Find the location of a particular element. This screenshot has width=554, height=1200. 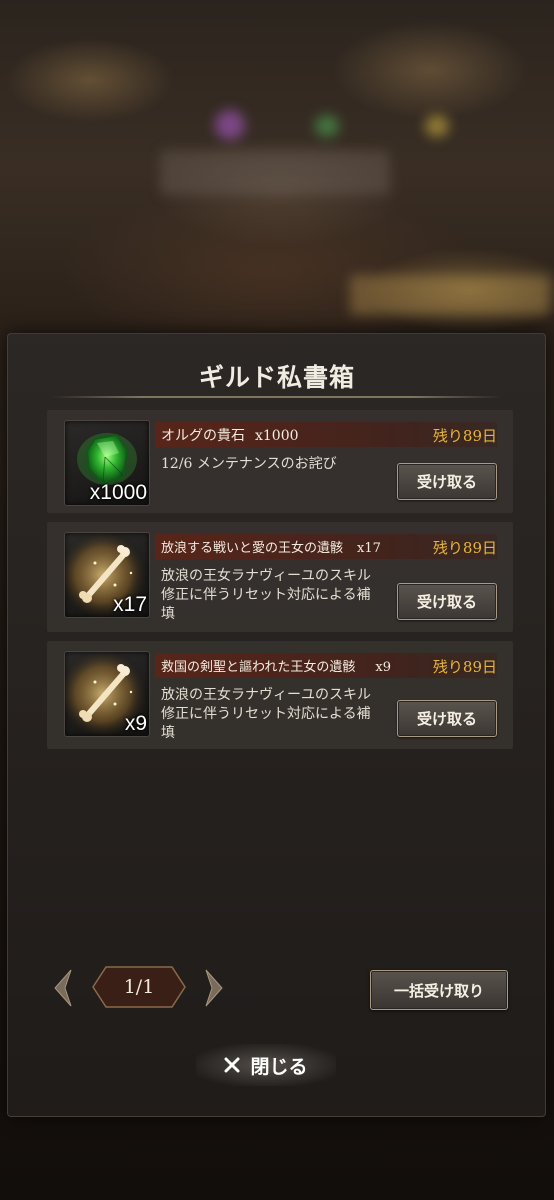

next-page-button is located at coordinates (215, 988).